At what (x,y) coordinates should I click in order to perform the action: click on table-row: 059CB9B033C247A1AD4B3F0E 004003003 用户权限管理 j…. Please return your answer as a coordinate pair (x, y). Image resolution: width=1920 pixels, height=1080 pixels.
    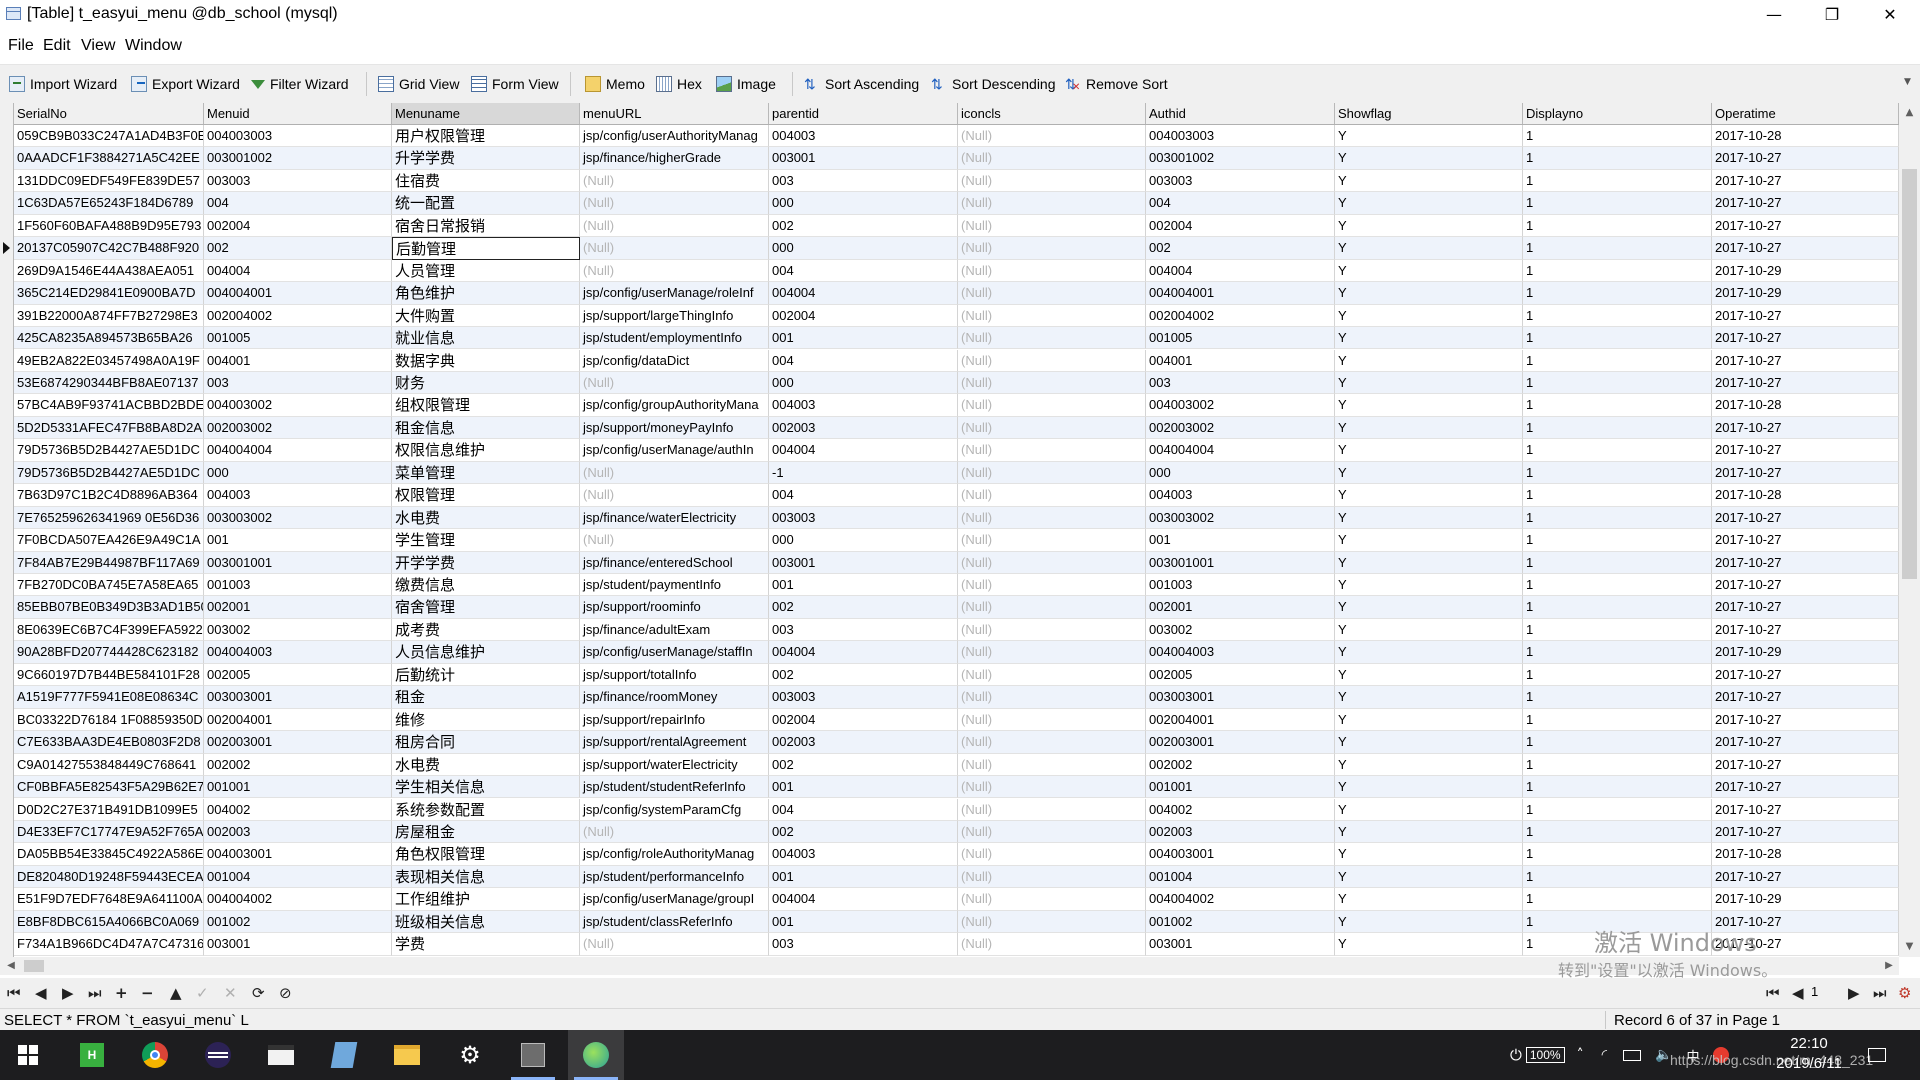
    Looking at the image, I should click on (956, 136).